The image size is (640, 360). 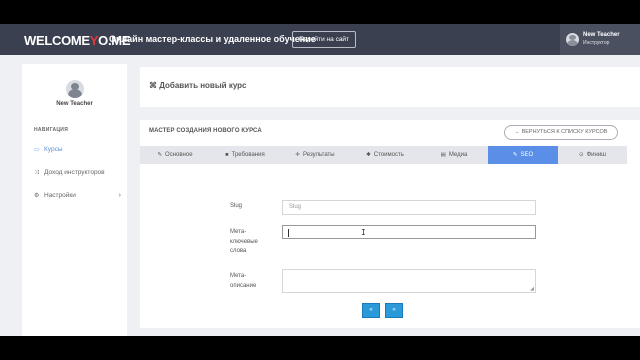 I want to click on sidebar-item-instructor-income: ⤨ Доход инструкторов, so click(x=79, y=173).